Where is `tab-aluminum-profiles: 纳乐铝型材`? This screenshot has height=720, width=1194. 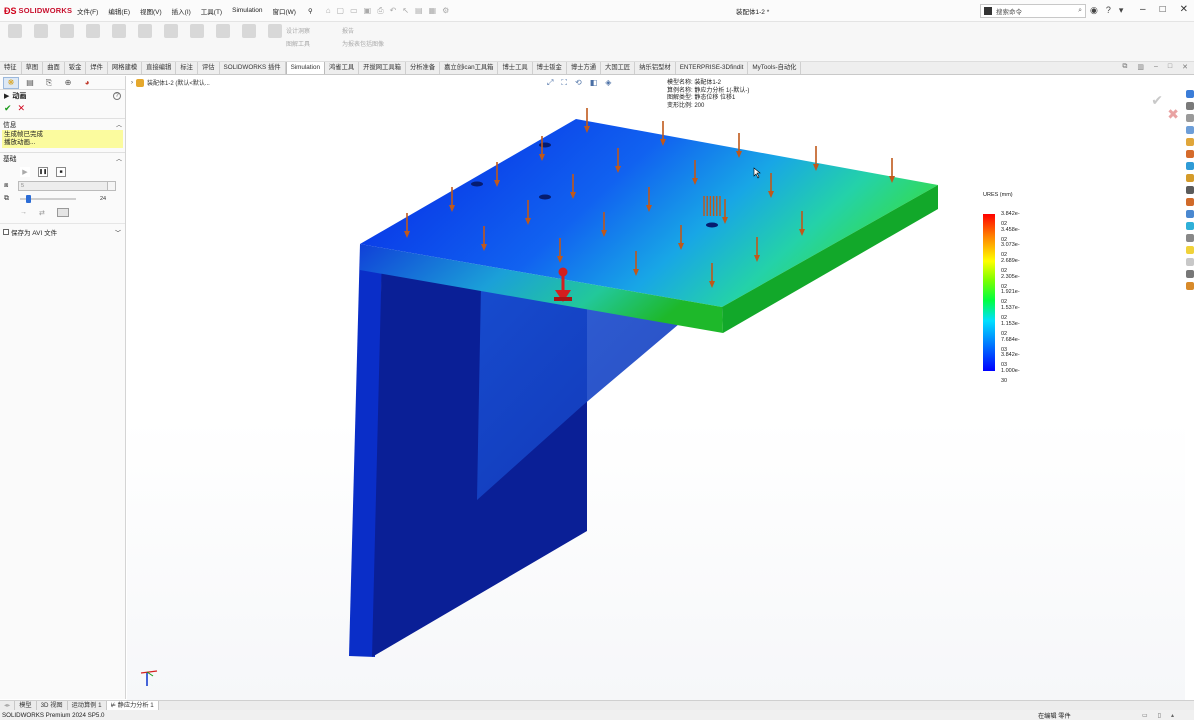 tab-aluminum-profiles: 纳乐铝型材 is located at coordinates (655, 68).